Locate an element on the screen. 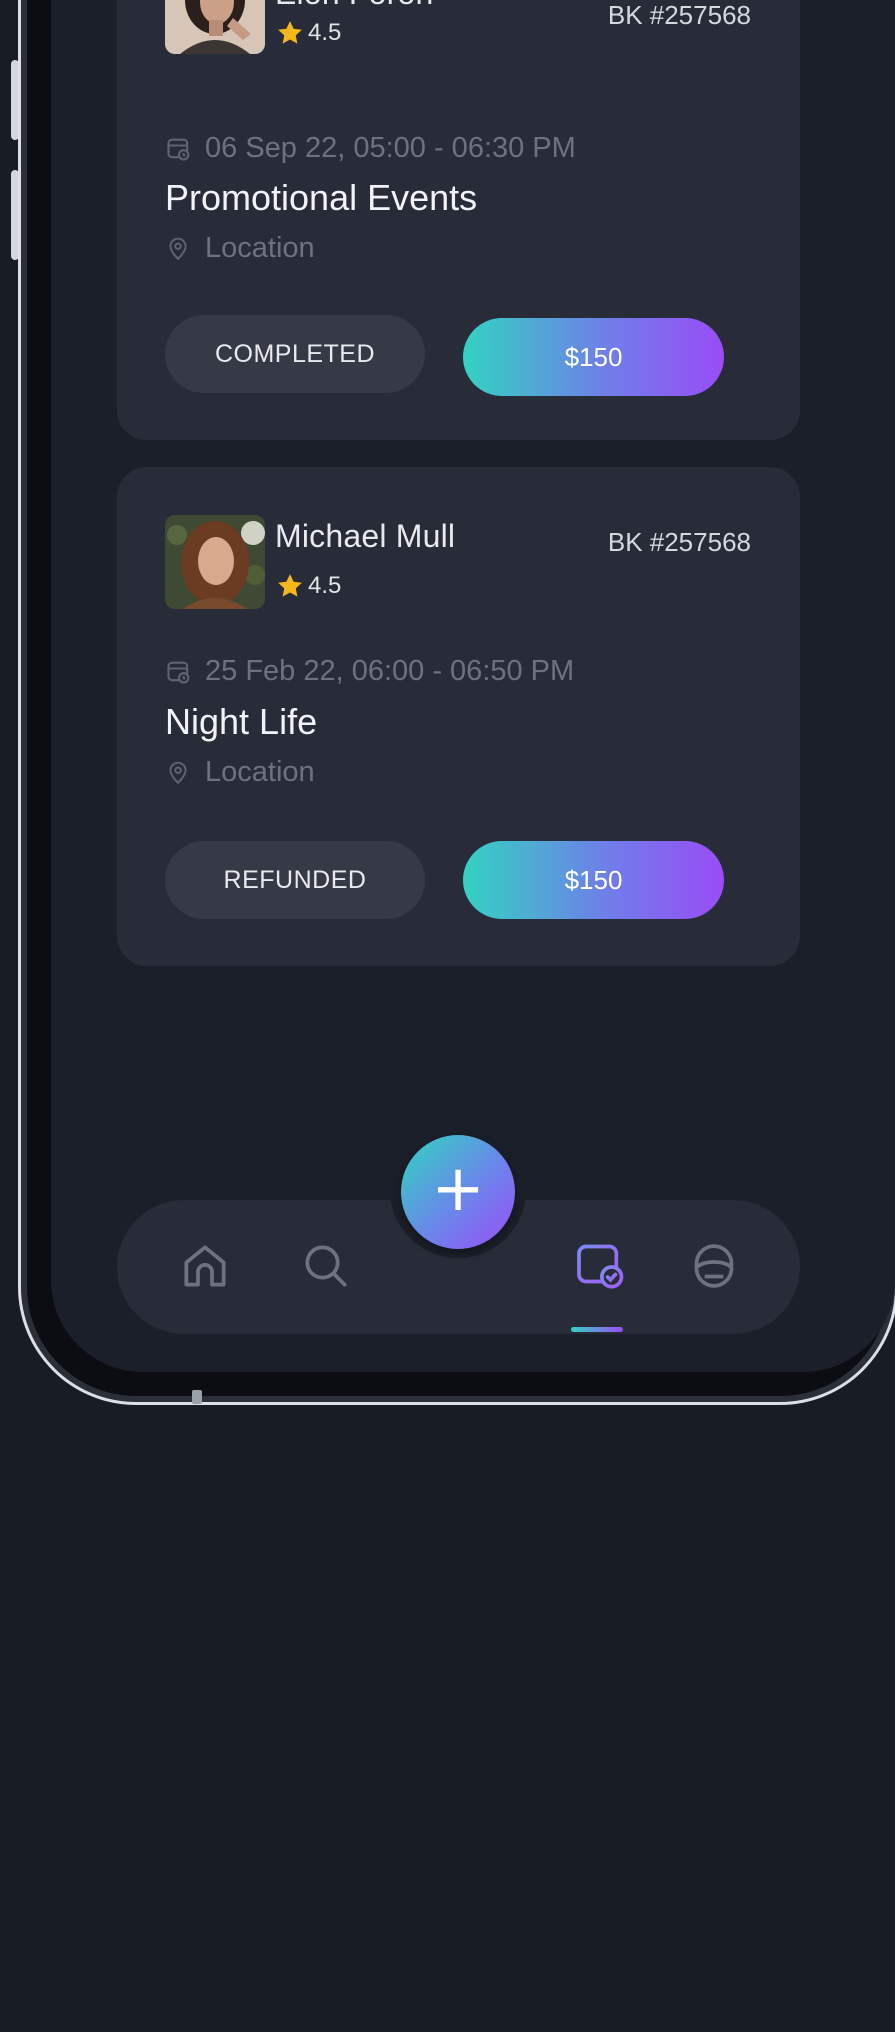 This screenshot has height=2032, width=895. event-title: Promotional Events is located at coordinates (321, 197).